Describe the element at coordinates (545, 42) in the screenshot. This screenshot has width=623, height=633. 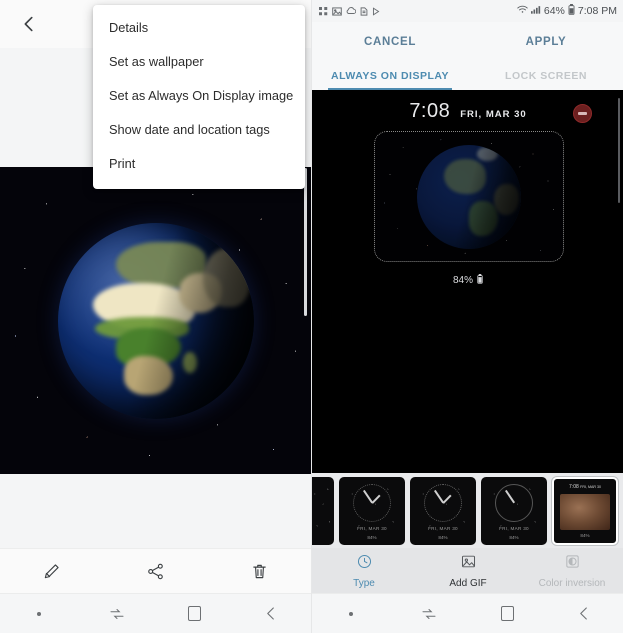
I see `apply-button: APPLY` at that location.